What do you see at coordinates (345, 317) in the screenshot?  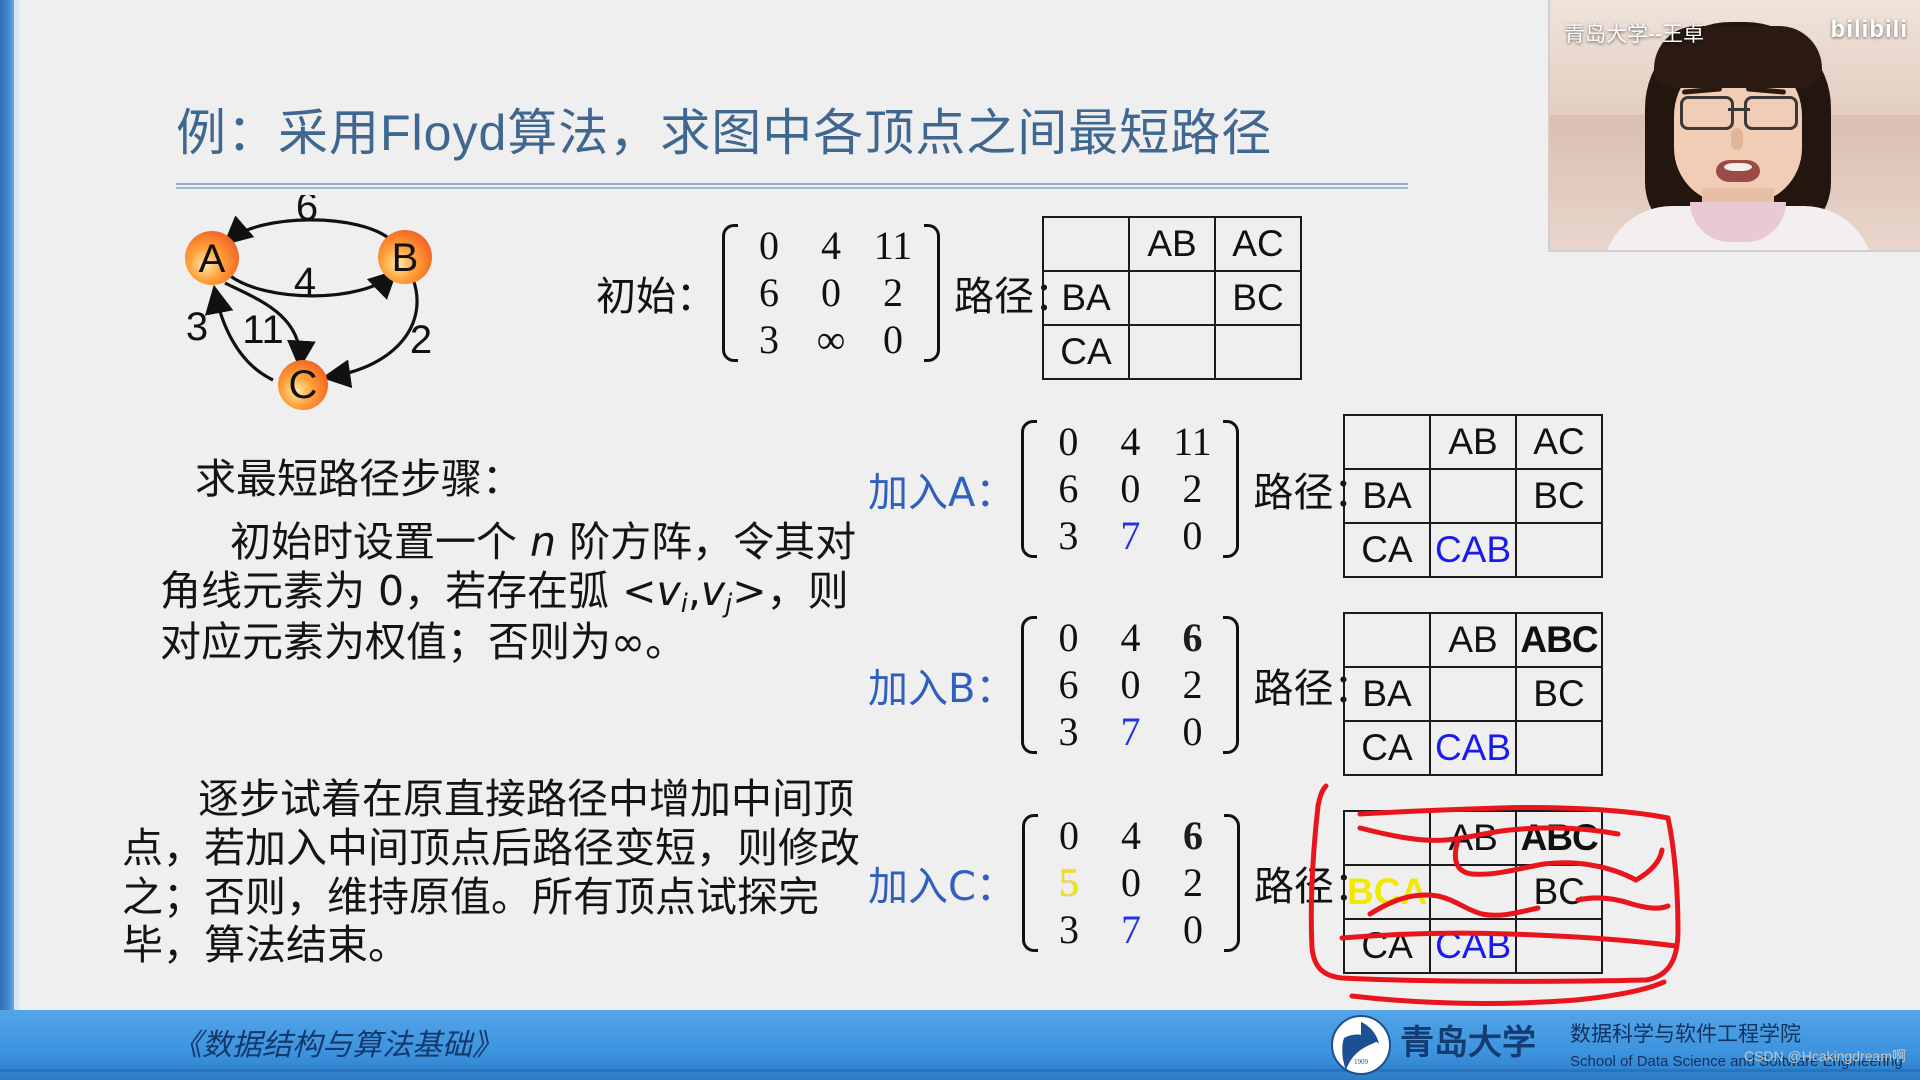 I see `directed-graph-diagram: A B C 6 4 3 11 2` at bounding box center [345, 317].